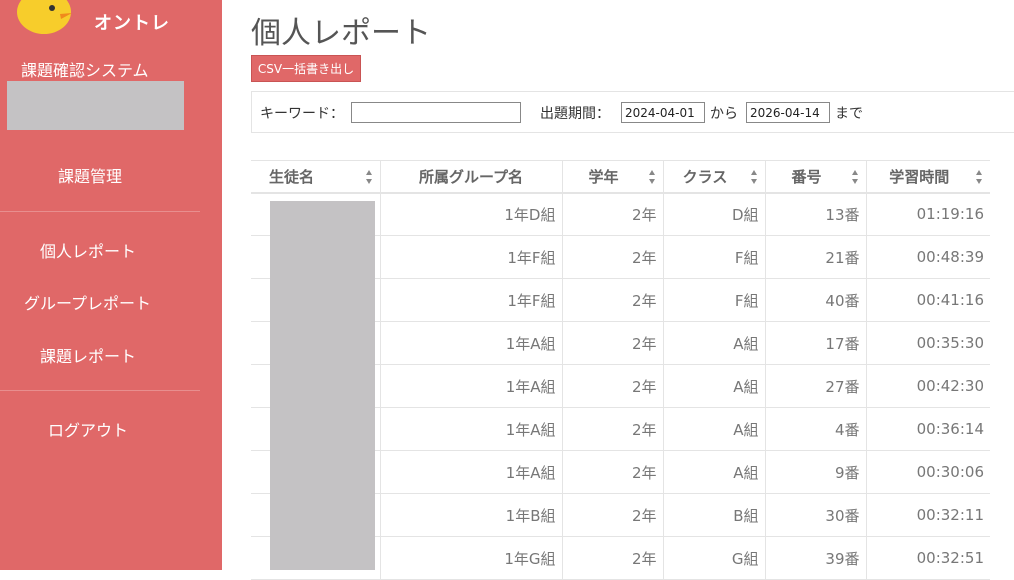  What do you see at coordinates (302, 114) in the screenshot?
I see `keyword-label: キーワード：` at bounding box center [302, 114].